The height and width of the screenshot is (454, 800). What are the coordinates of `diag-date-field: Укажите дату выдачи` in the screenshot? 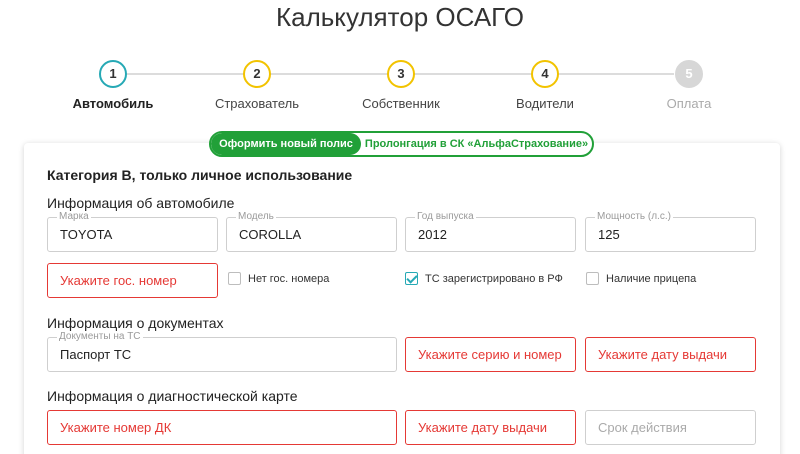 It's located at (490, 427).